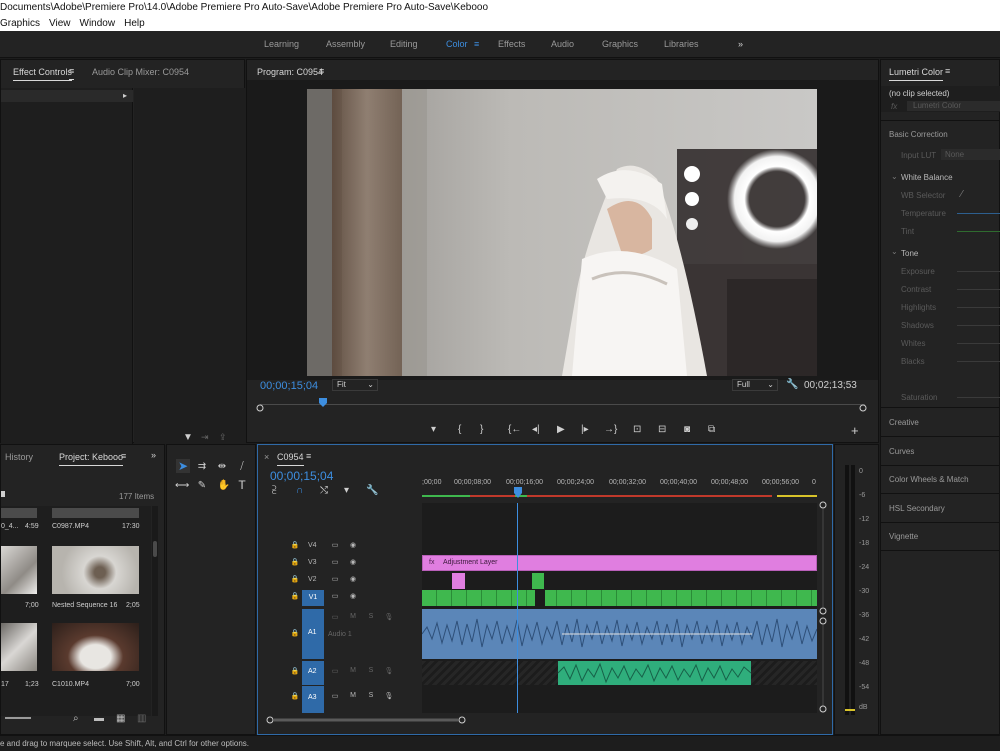  Describe the element at coordinates (901, 451) in the screenshot. I see `section-curves: Curves` at that location.